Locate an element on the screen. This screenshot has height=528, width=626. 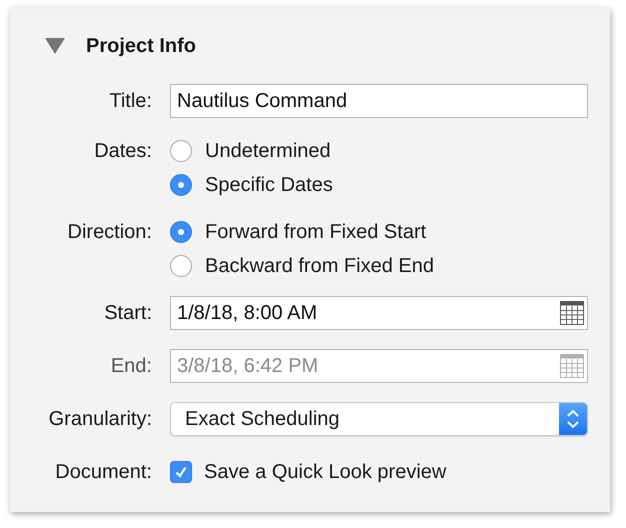
radio-label: Undetermined is located at coordinates (268, 151).